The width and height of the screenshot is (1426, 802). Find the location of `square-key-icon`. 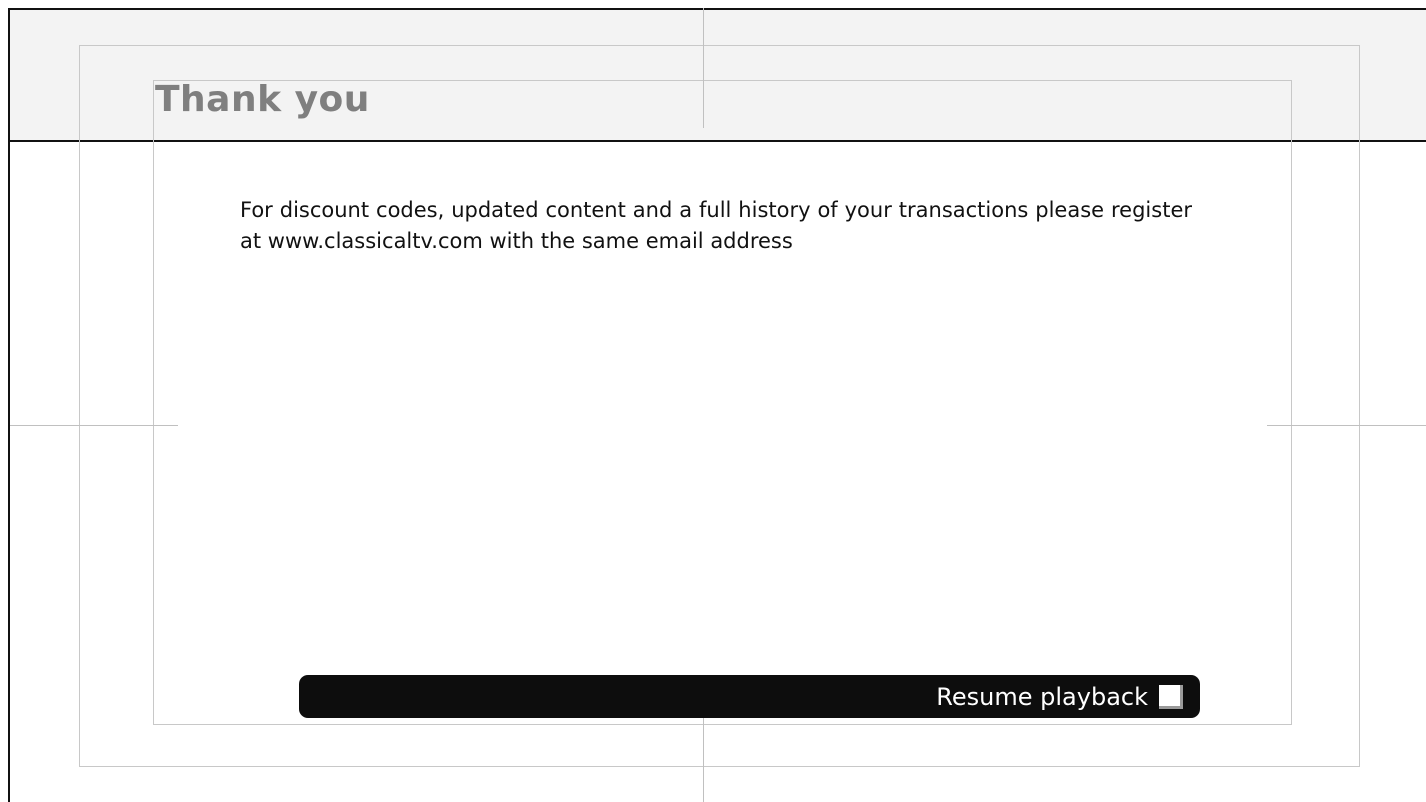

square-key-icon is located at coordinates (1171, 697).